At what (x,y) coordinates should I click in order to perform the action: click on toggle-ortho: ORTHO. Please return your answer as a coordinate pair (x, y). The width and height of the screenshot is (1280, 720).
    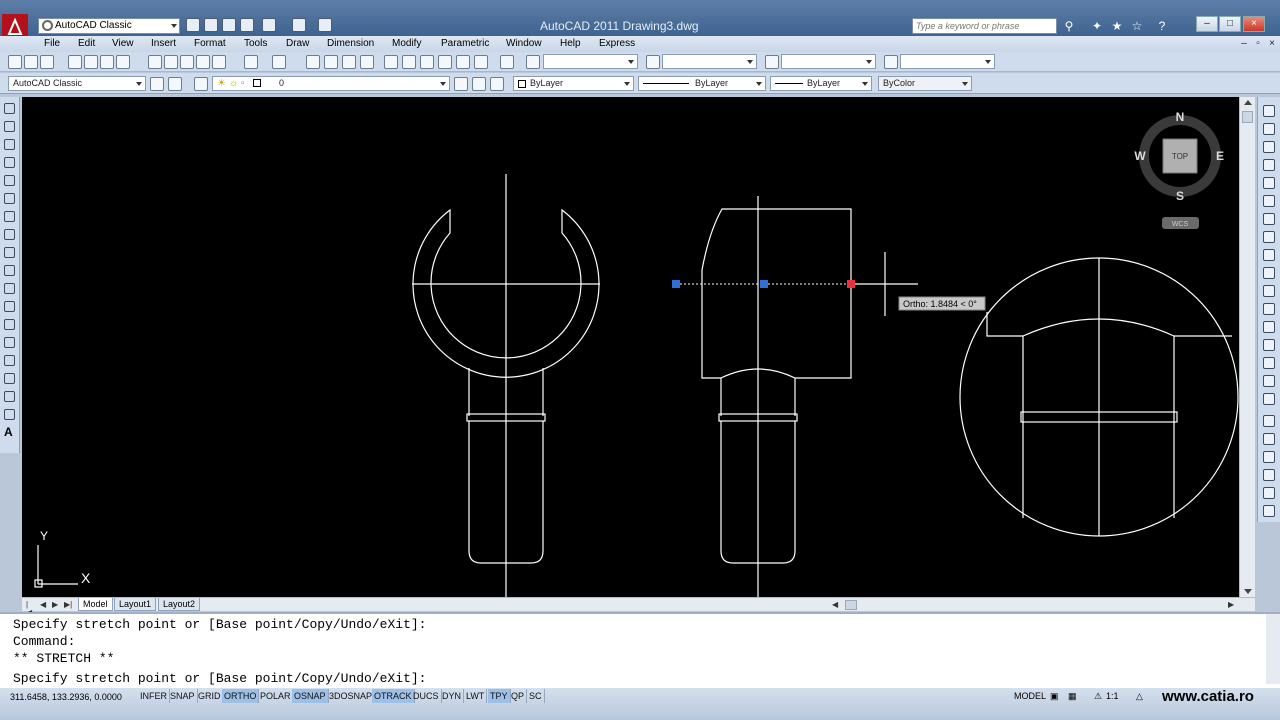
    Looking at the image, I should click on (241, 696).